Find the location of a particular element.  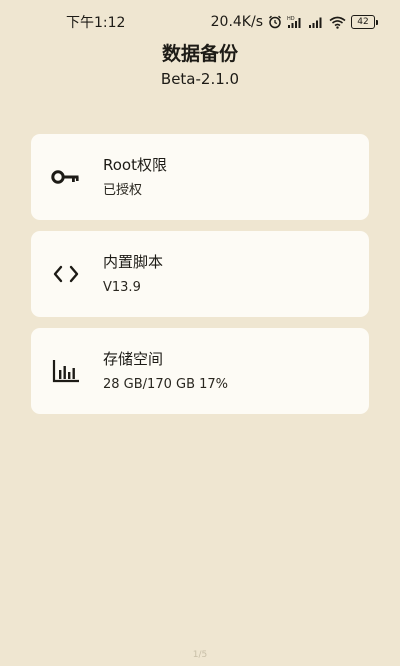

page-indicator: 1/5 is located at coordinates (200, 655).